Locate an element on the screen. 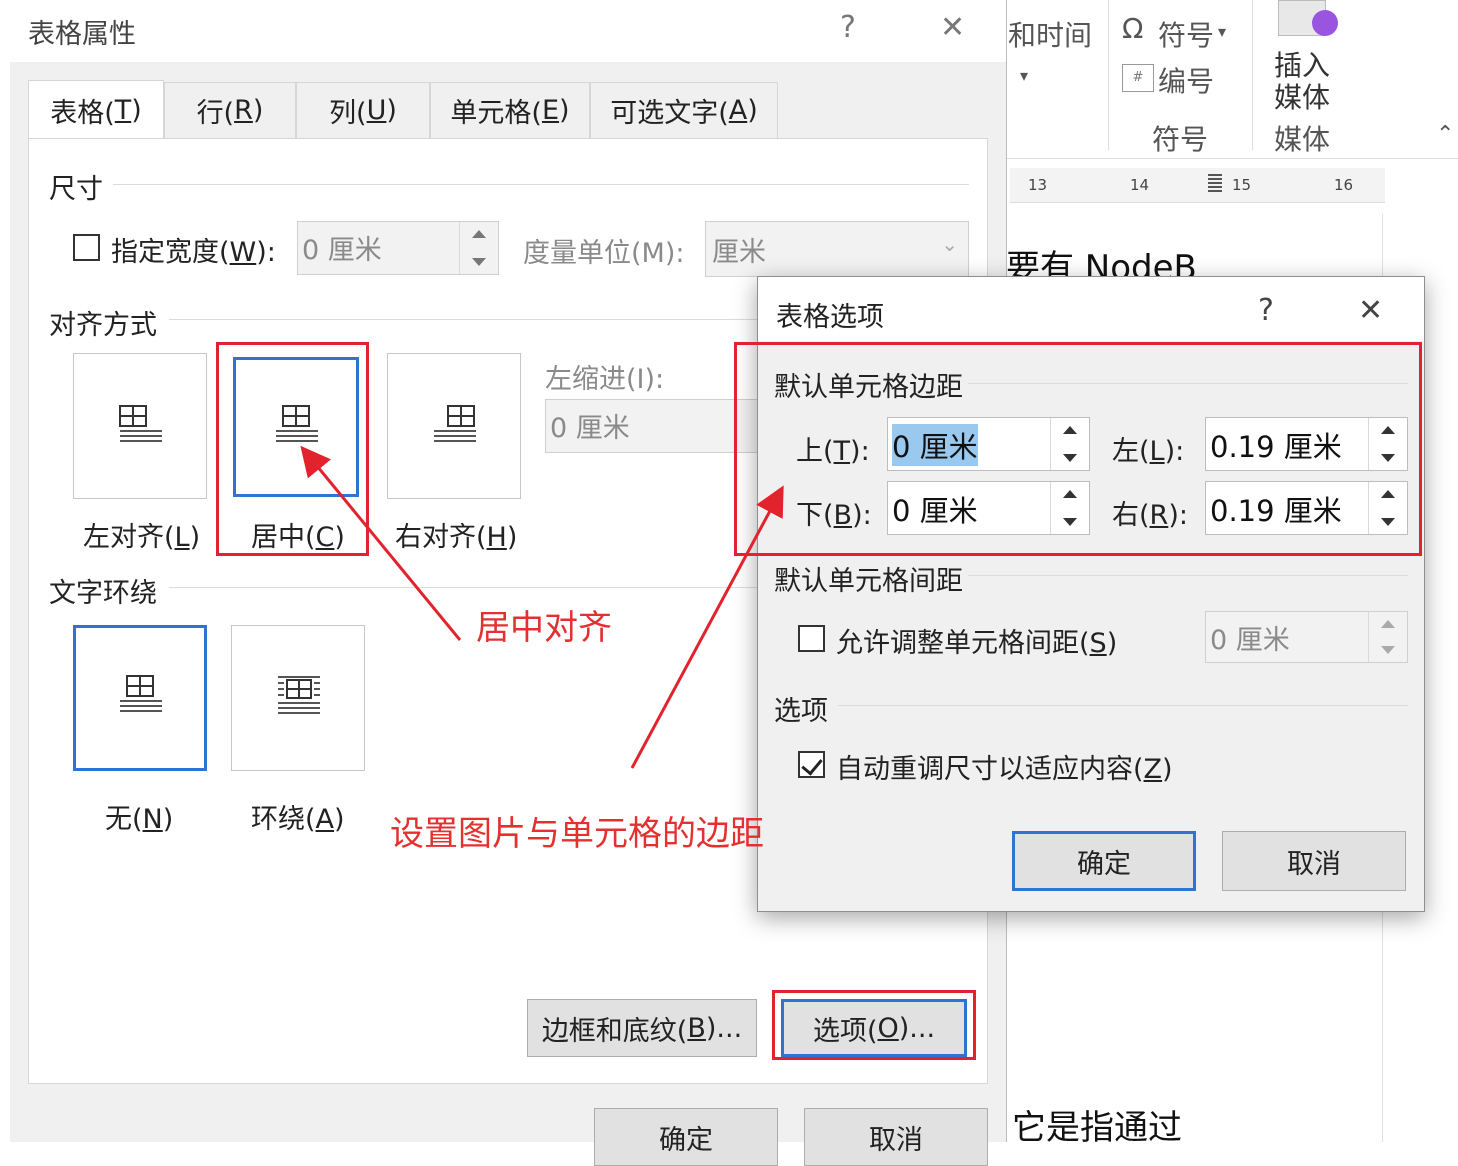 The image size is (1458, 1166). annotation-arrows is located at coordinates (542, 607).